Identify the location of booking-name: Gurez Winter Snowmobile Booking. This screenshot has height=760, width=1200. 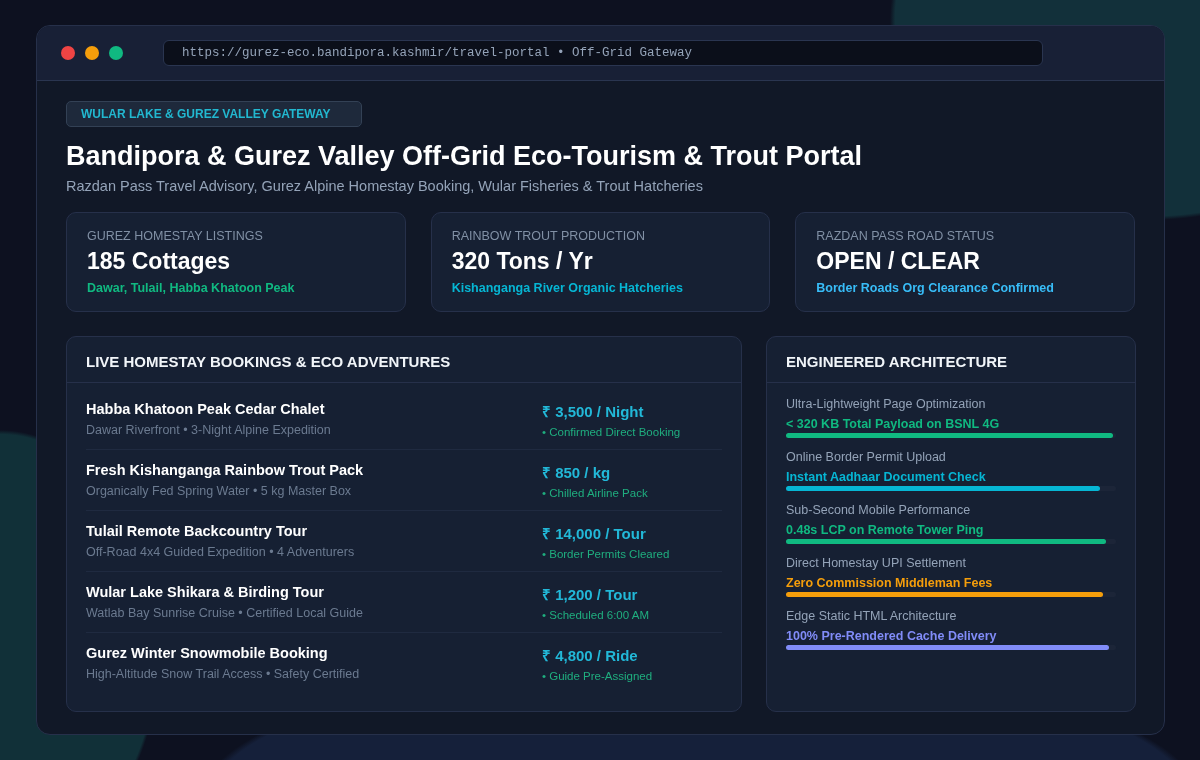
(314, 653).